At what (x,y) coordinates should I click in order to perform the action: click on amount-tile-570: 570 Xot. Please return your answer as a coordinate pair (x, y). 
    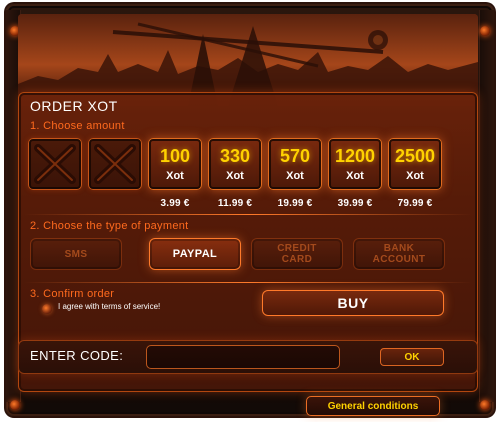
    Looking at the image, I should click on (295, 164).